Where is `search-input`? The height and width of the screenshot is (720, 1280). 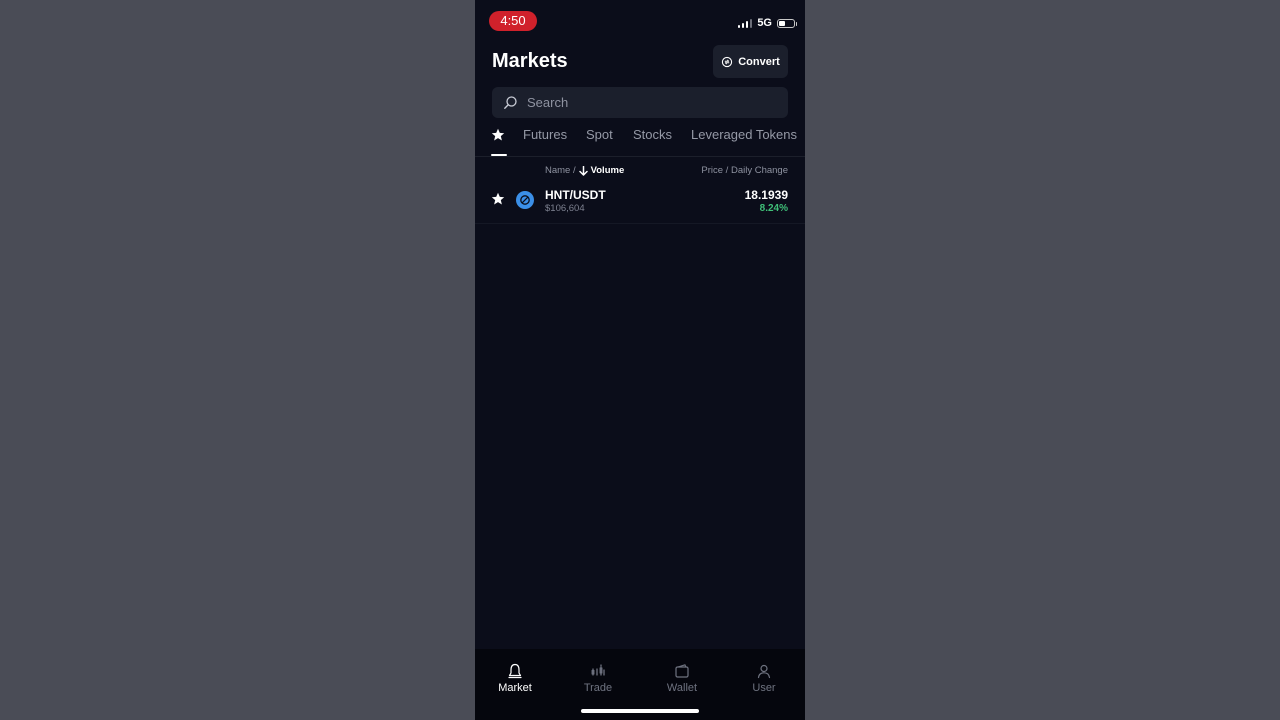
search-input is located at coordinates (647, 102).